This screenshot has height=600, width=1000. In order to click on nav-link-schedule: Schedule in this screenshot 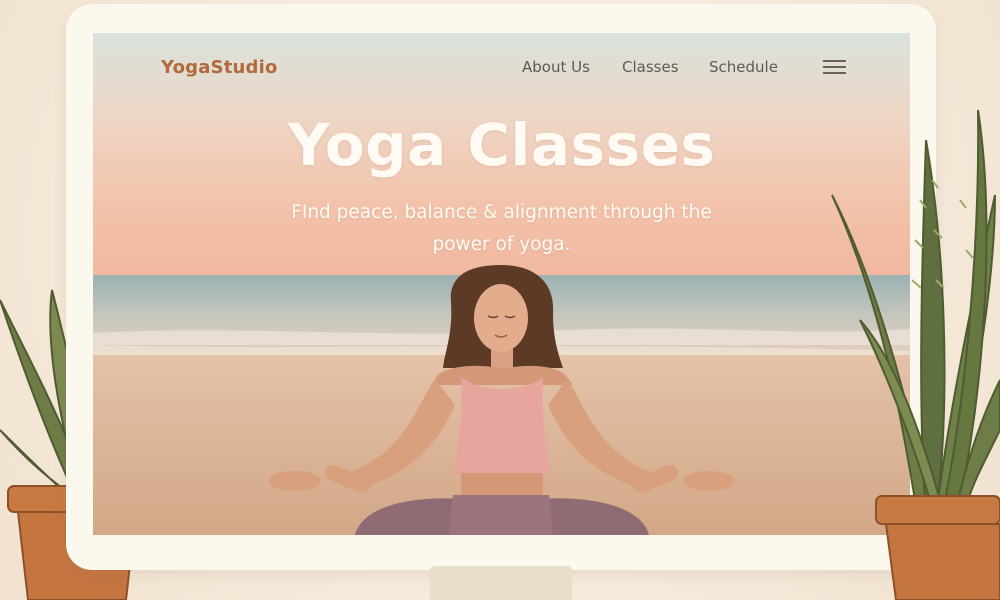, I will do `click(743, 67)`.